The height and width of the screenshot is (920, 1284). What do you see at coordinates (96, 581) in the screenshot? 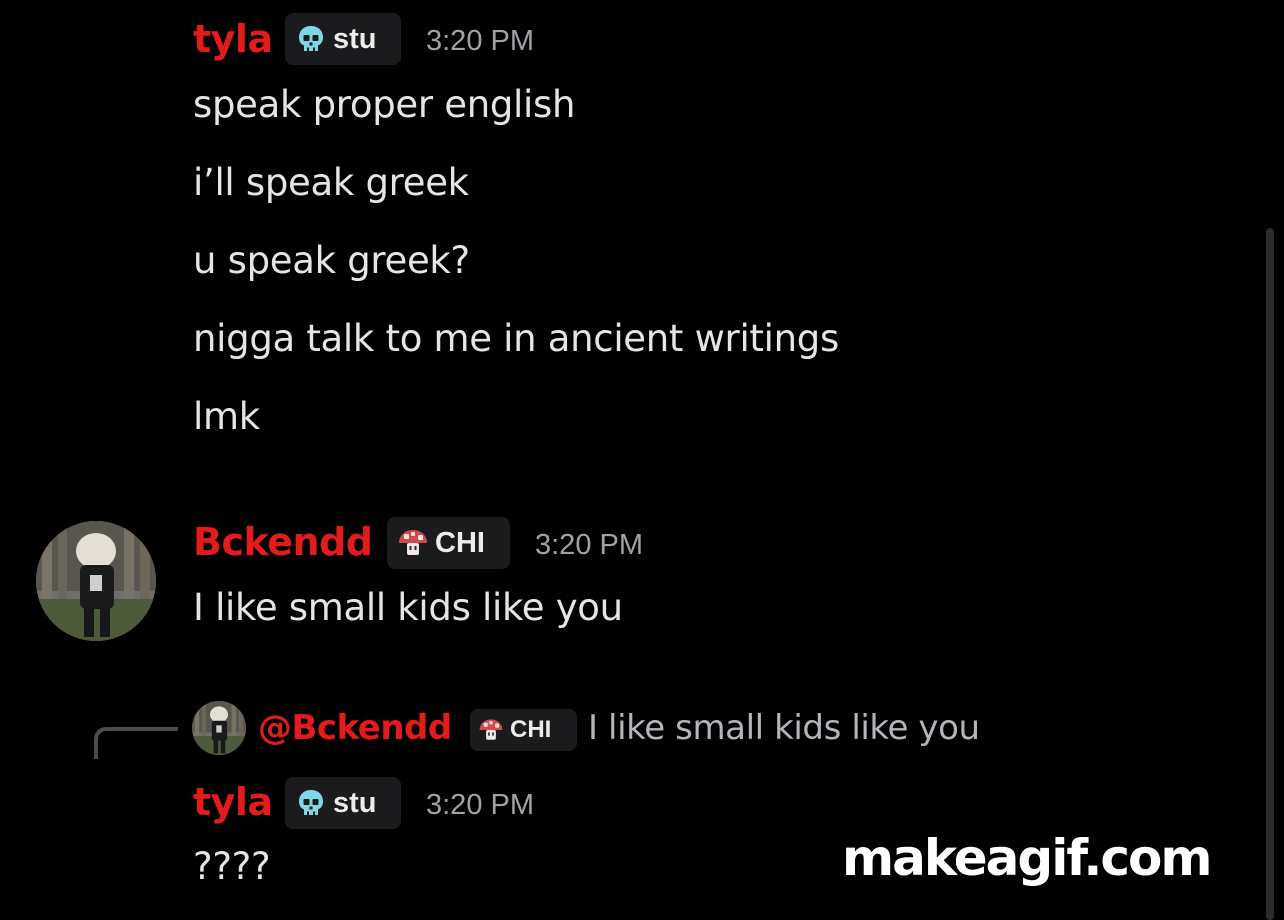
I see `bckendd-avatar` at bounding box center [96, 581].